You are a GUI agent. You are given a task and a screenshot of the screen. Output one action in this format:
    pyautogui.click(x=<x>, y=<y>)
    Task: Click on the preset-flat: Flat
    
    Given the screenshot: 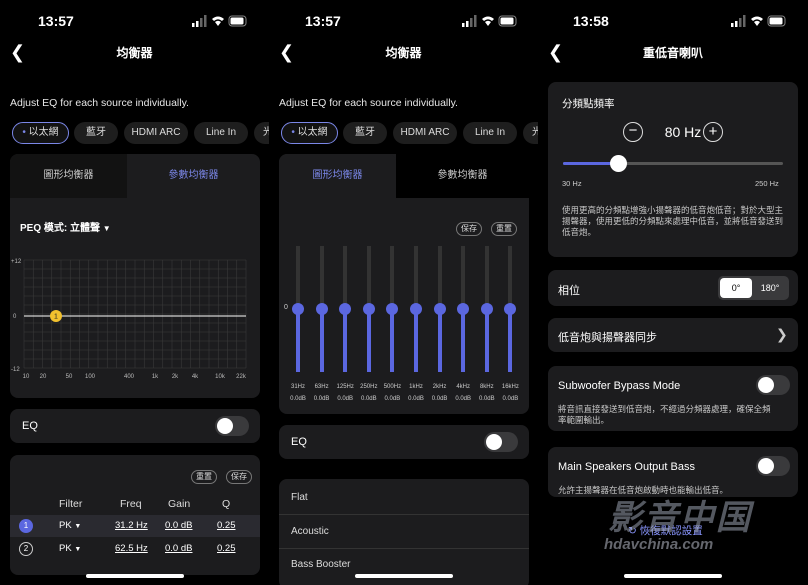 What is the action you would take?
    pyautogui.click(x=299, y=497)
    